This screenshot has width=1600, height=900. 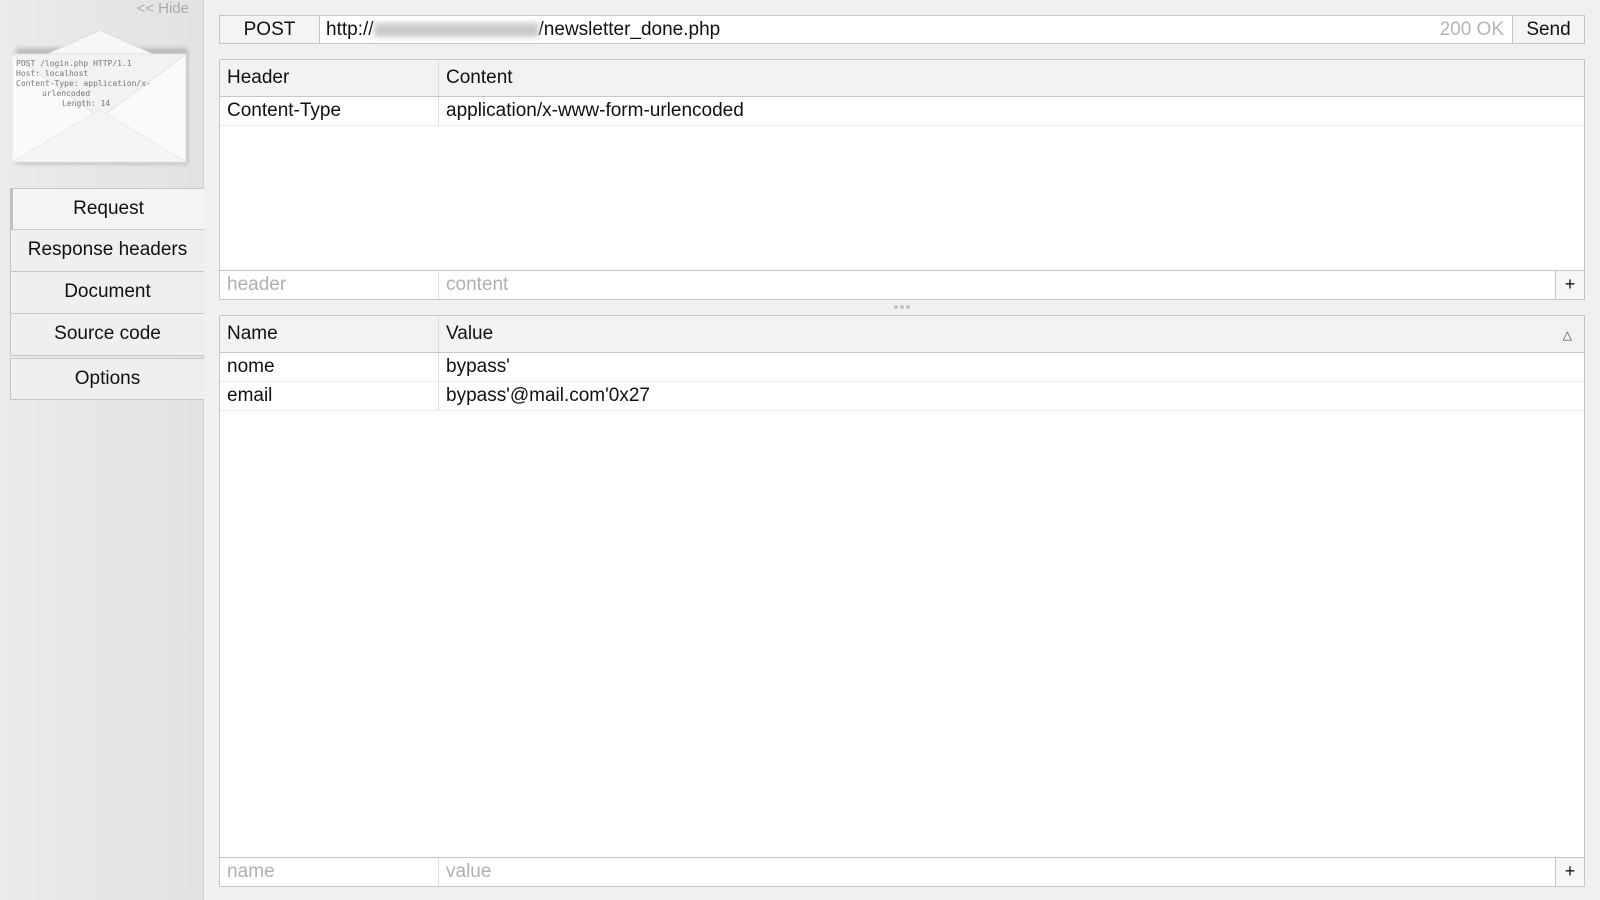 I want to click on column-header-value: Value, so click(x=1011, y=334).